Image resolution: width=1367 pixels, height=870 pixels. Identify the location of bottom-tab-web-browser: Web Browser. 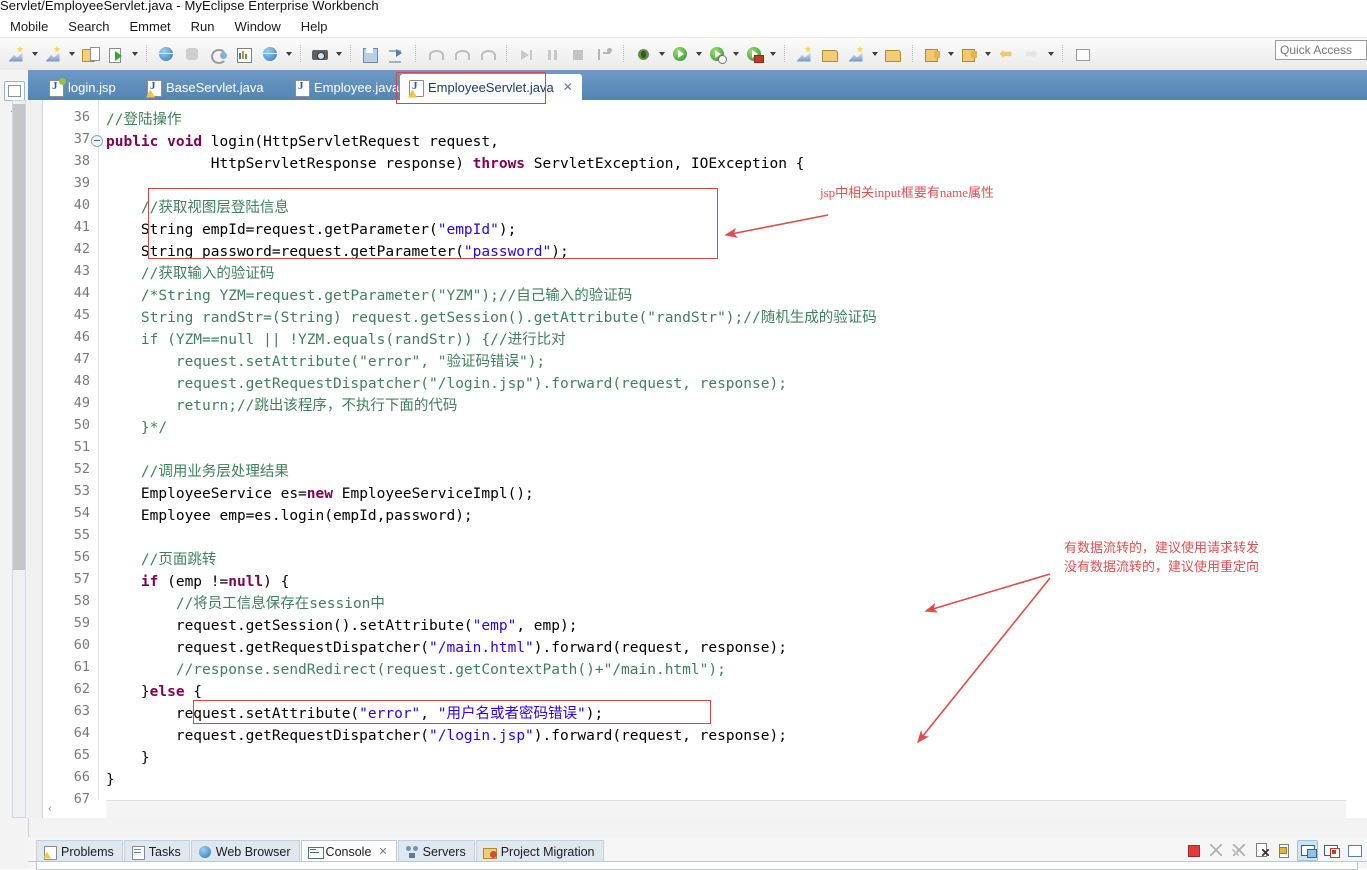
(245, 851).